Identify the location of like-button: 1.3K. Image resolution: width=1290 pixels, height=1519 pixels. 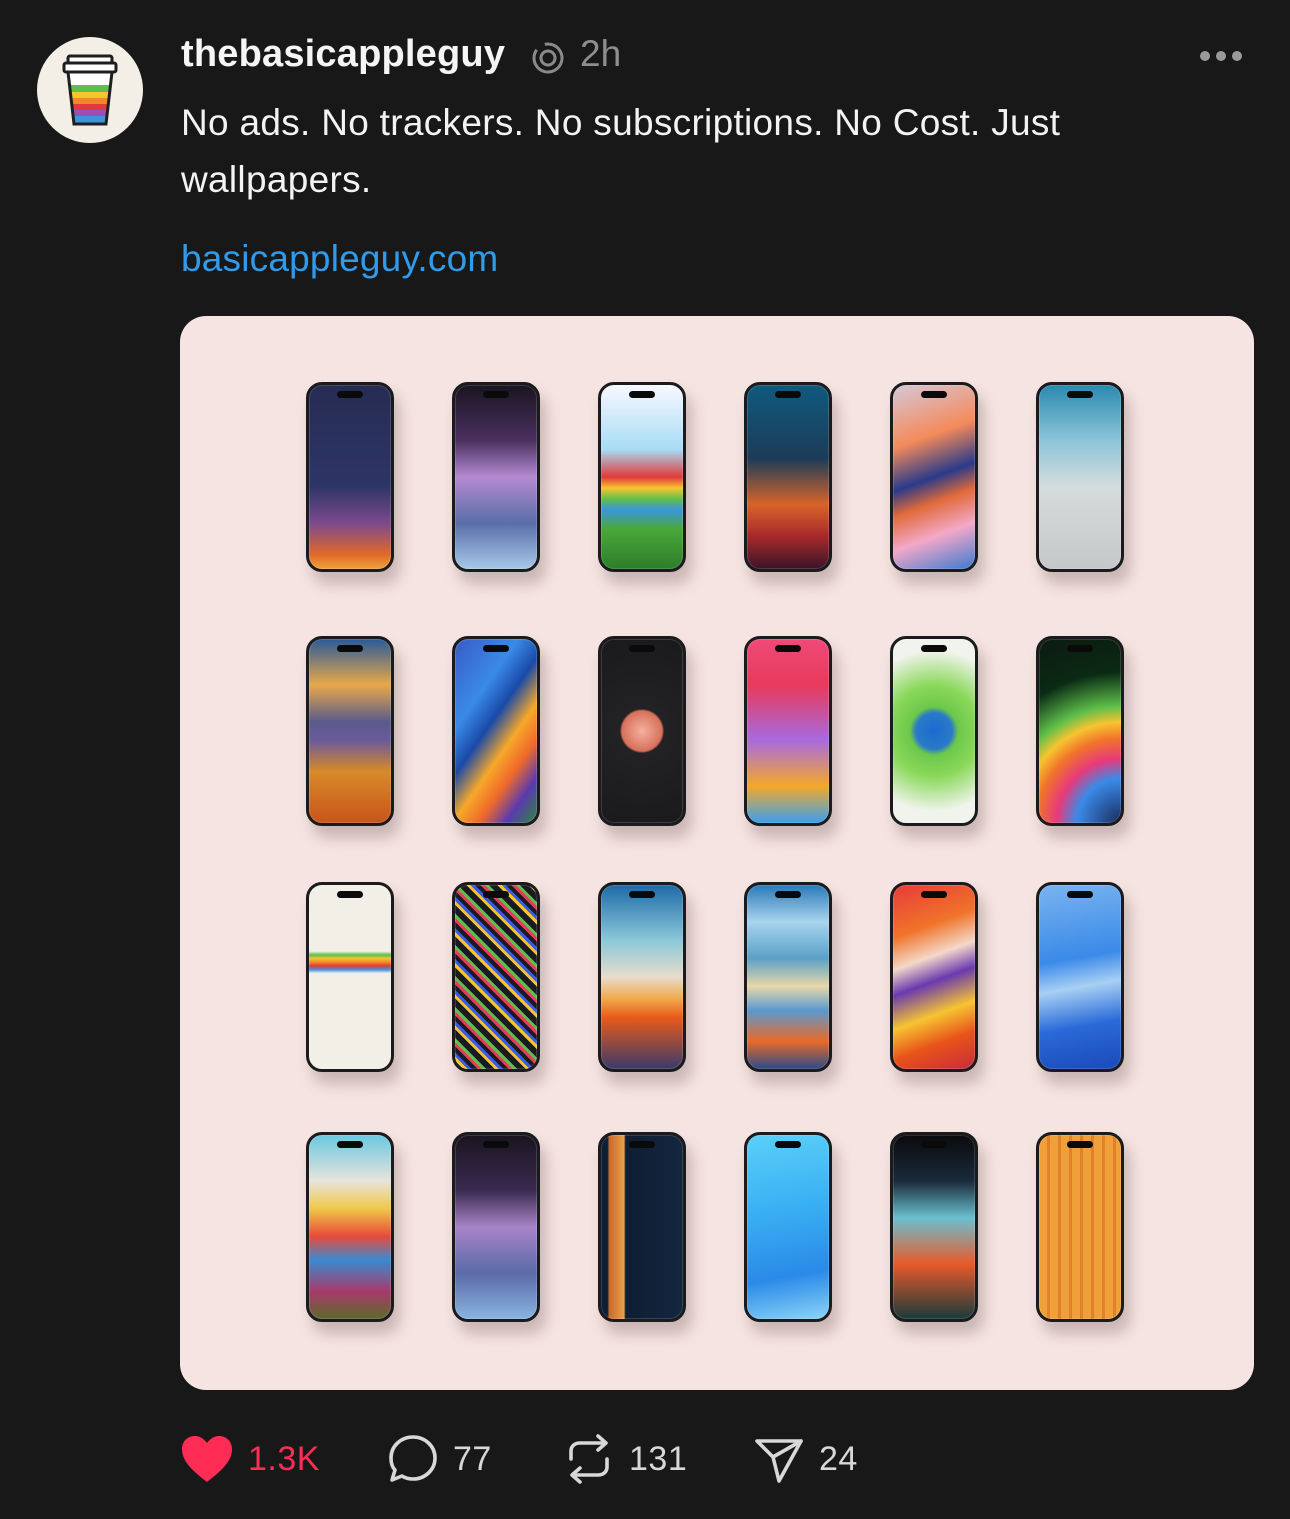
(250, 1459).